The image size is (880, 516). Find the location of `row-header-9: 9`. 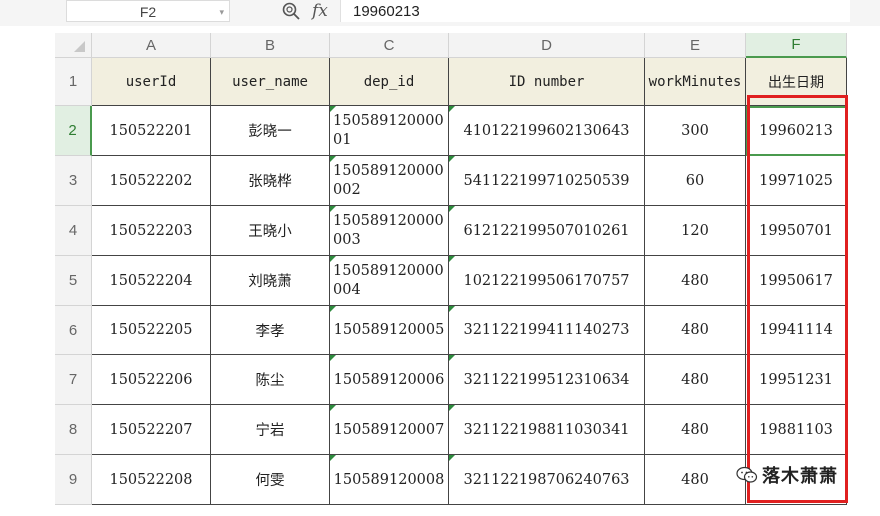

row-header-9: 9 is located at coordinates (73, 480).